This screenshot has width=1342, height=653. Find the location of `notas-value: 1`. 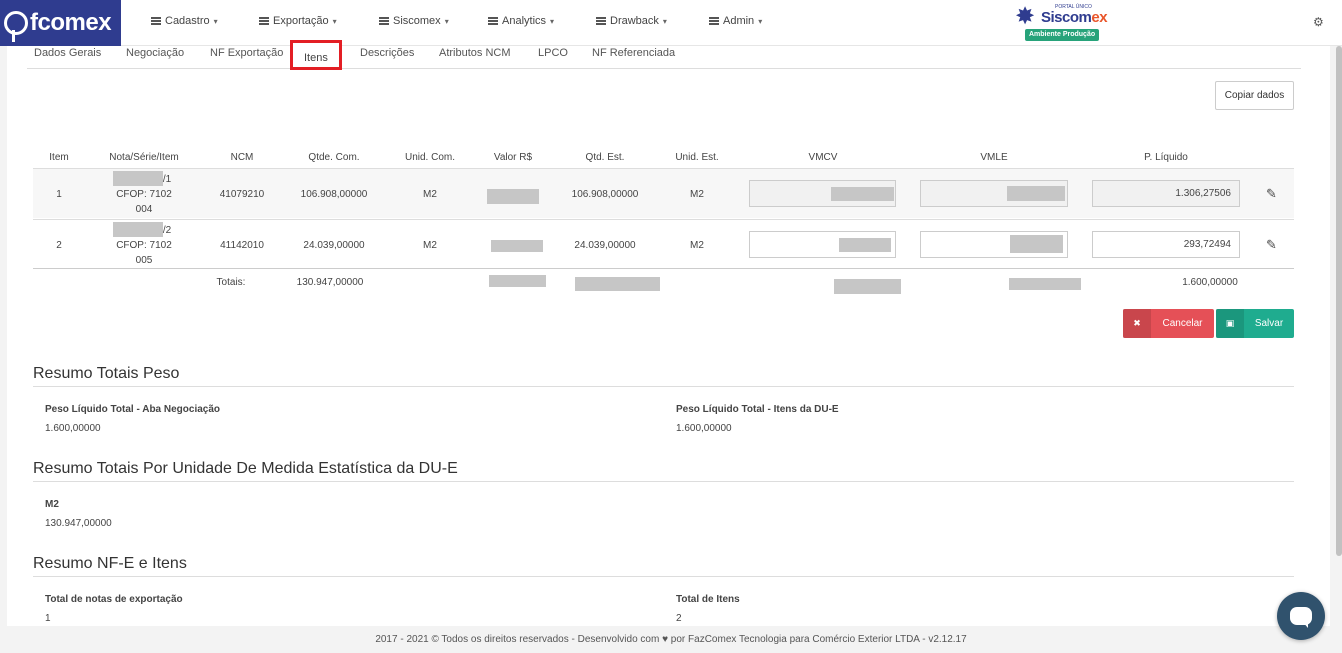

notas-value: 1 is located at coordinates (48, 618).